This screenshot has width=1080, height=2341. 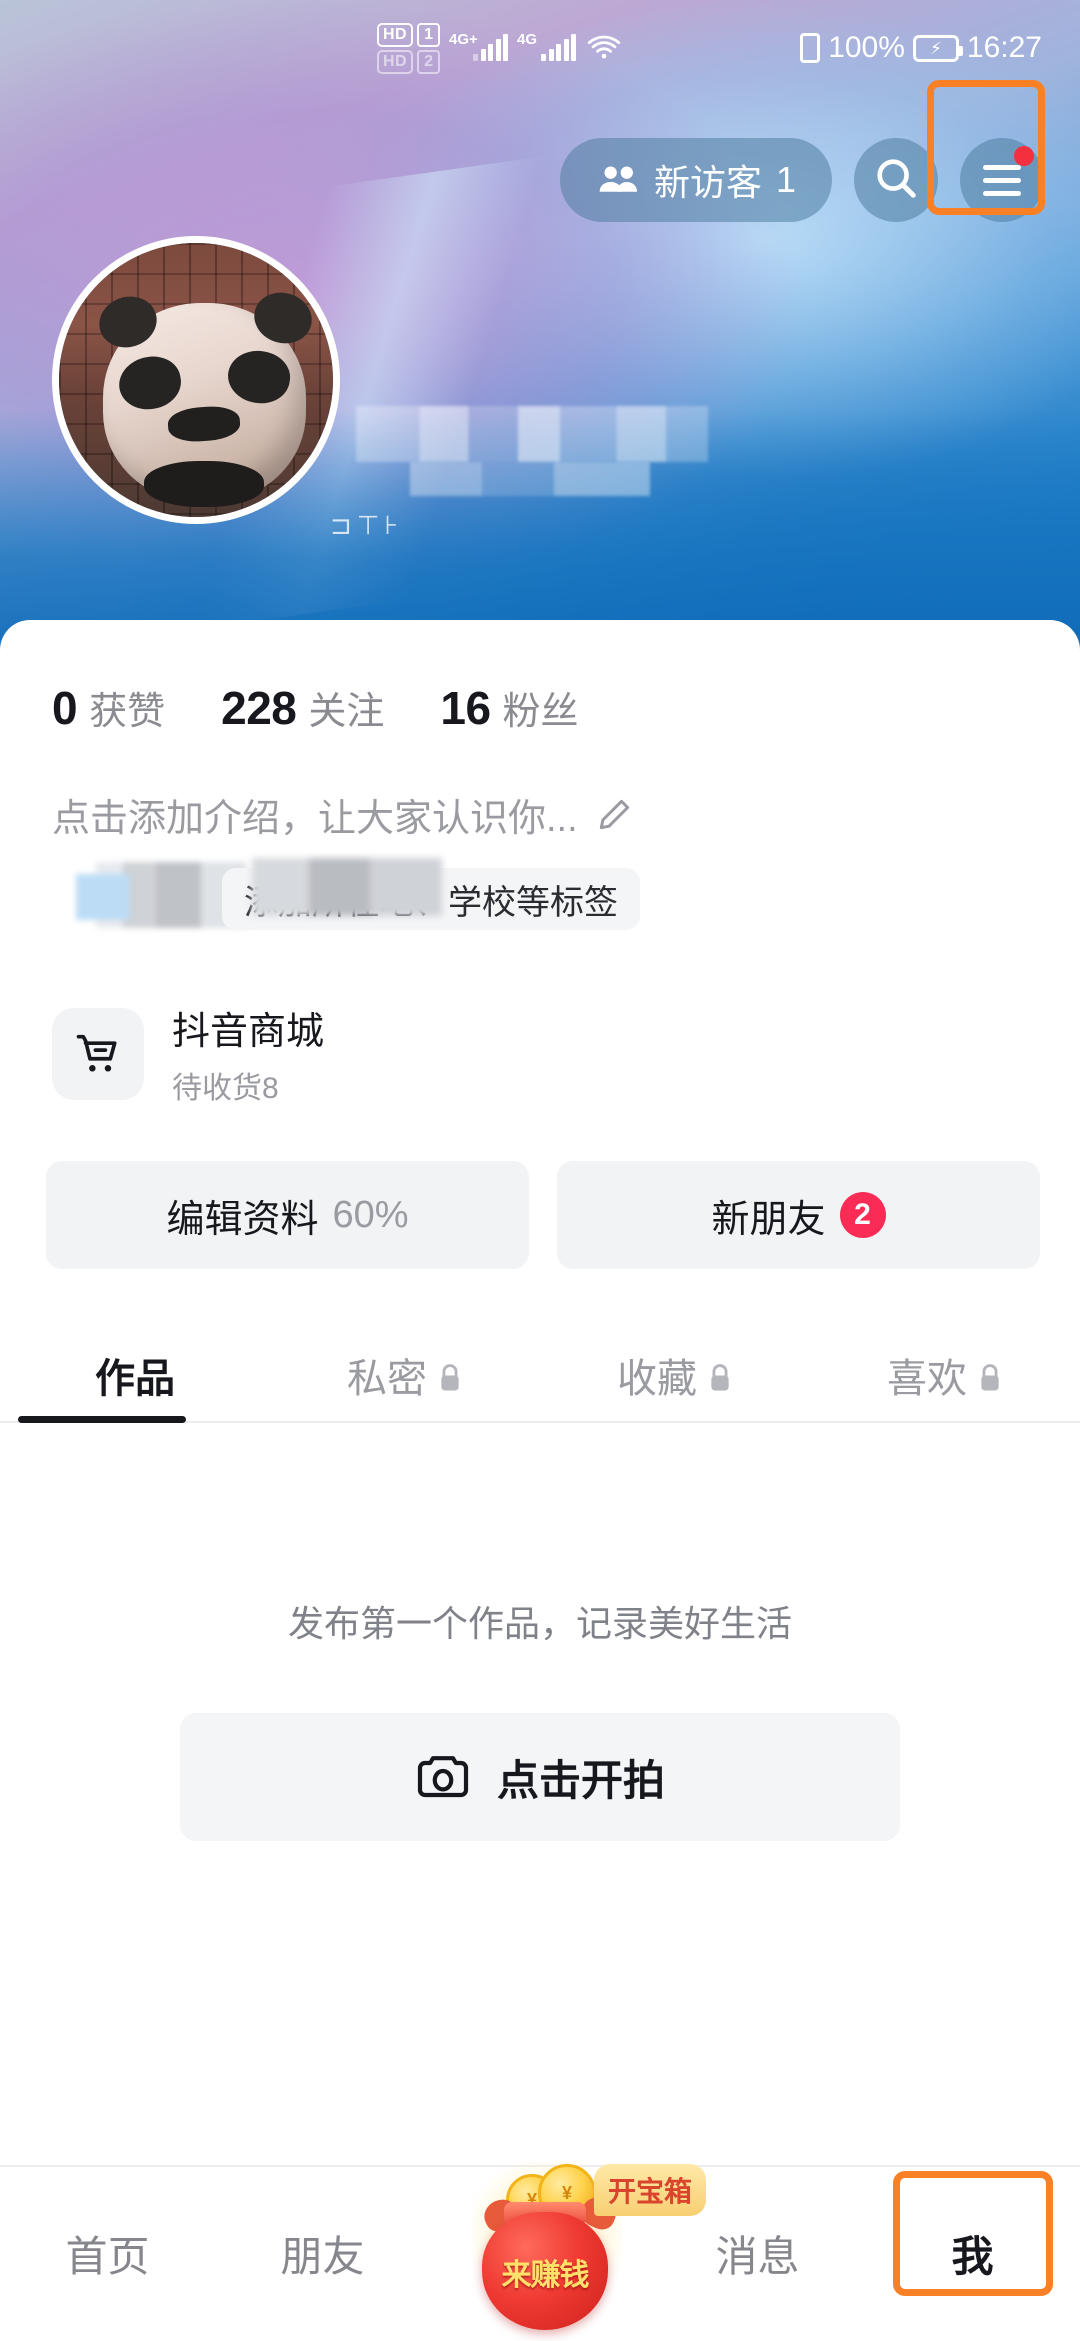 I want to click on stat-followers-value: 16, so click(x=465, y=708).